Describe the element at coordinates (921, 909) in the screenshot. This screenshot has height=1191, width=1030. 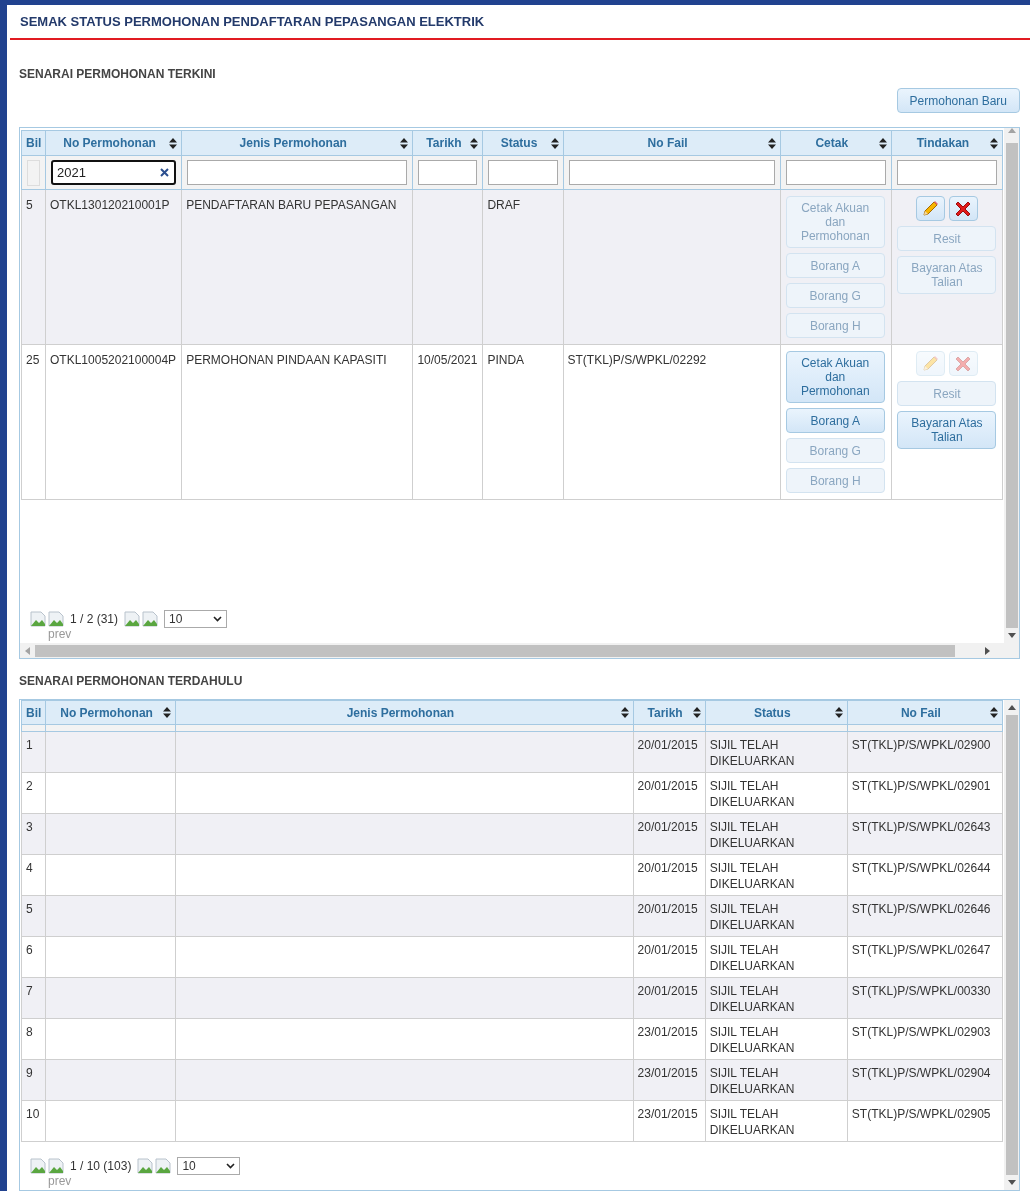
I see `table-cell-text: ST(TKL)P/S/WPKL/02646` at that location.